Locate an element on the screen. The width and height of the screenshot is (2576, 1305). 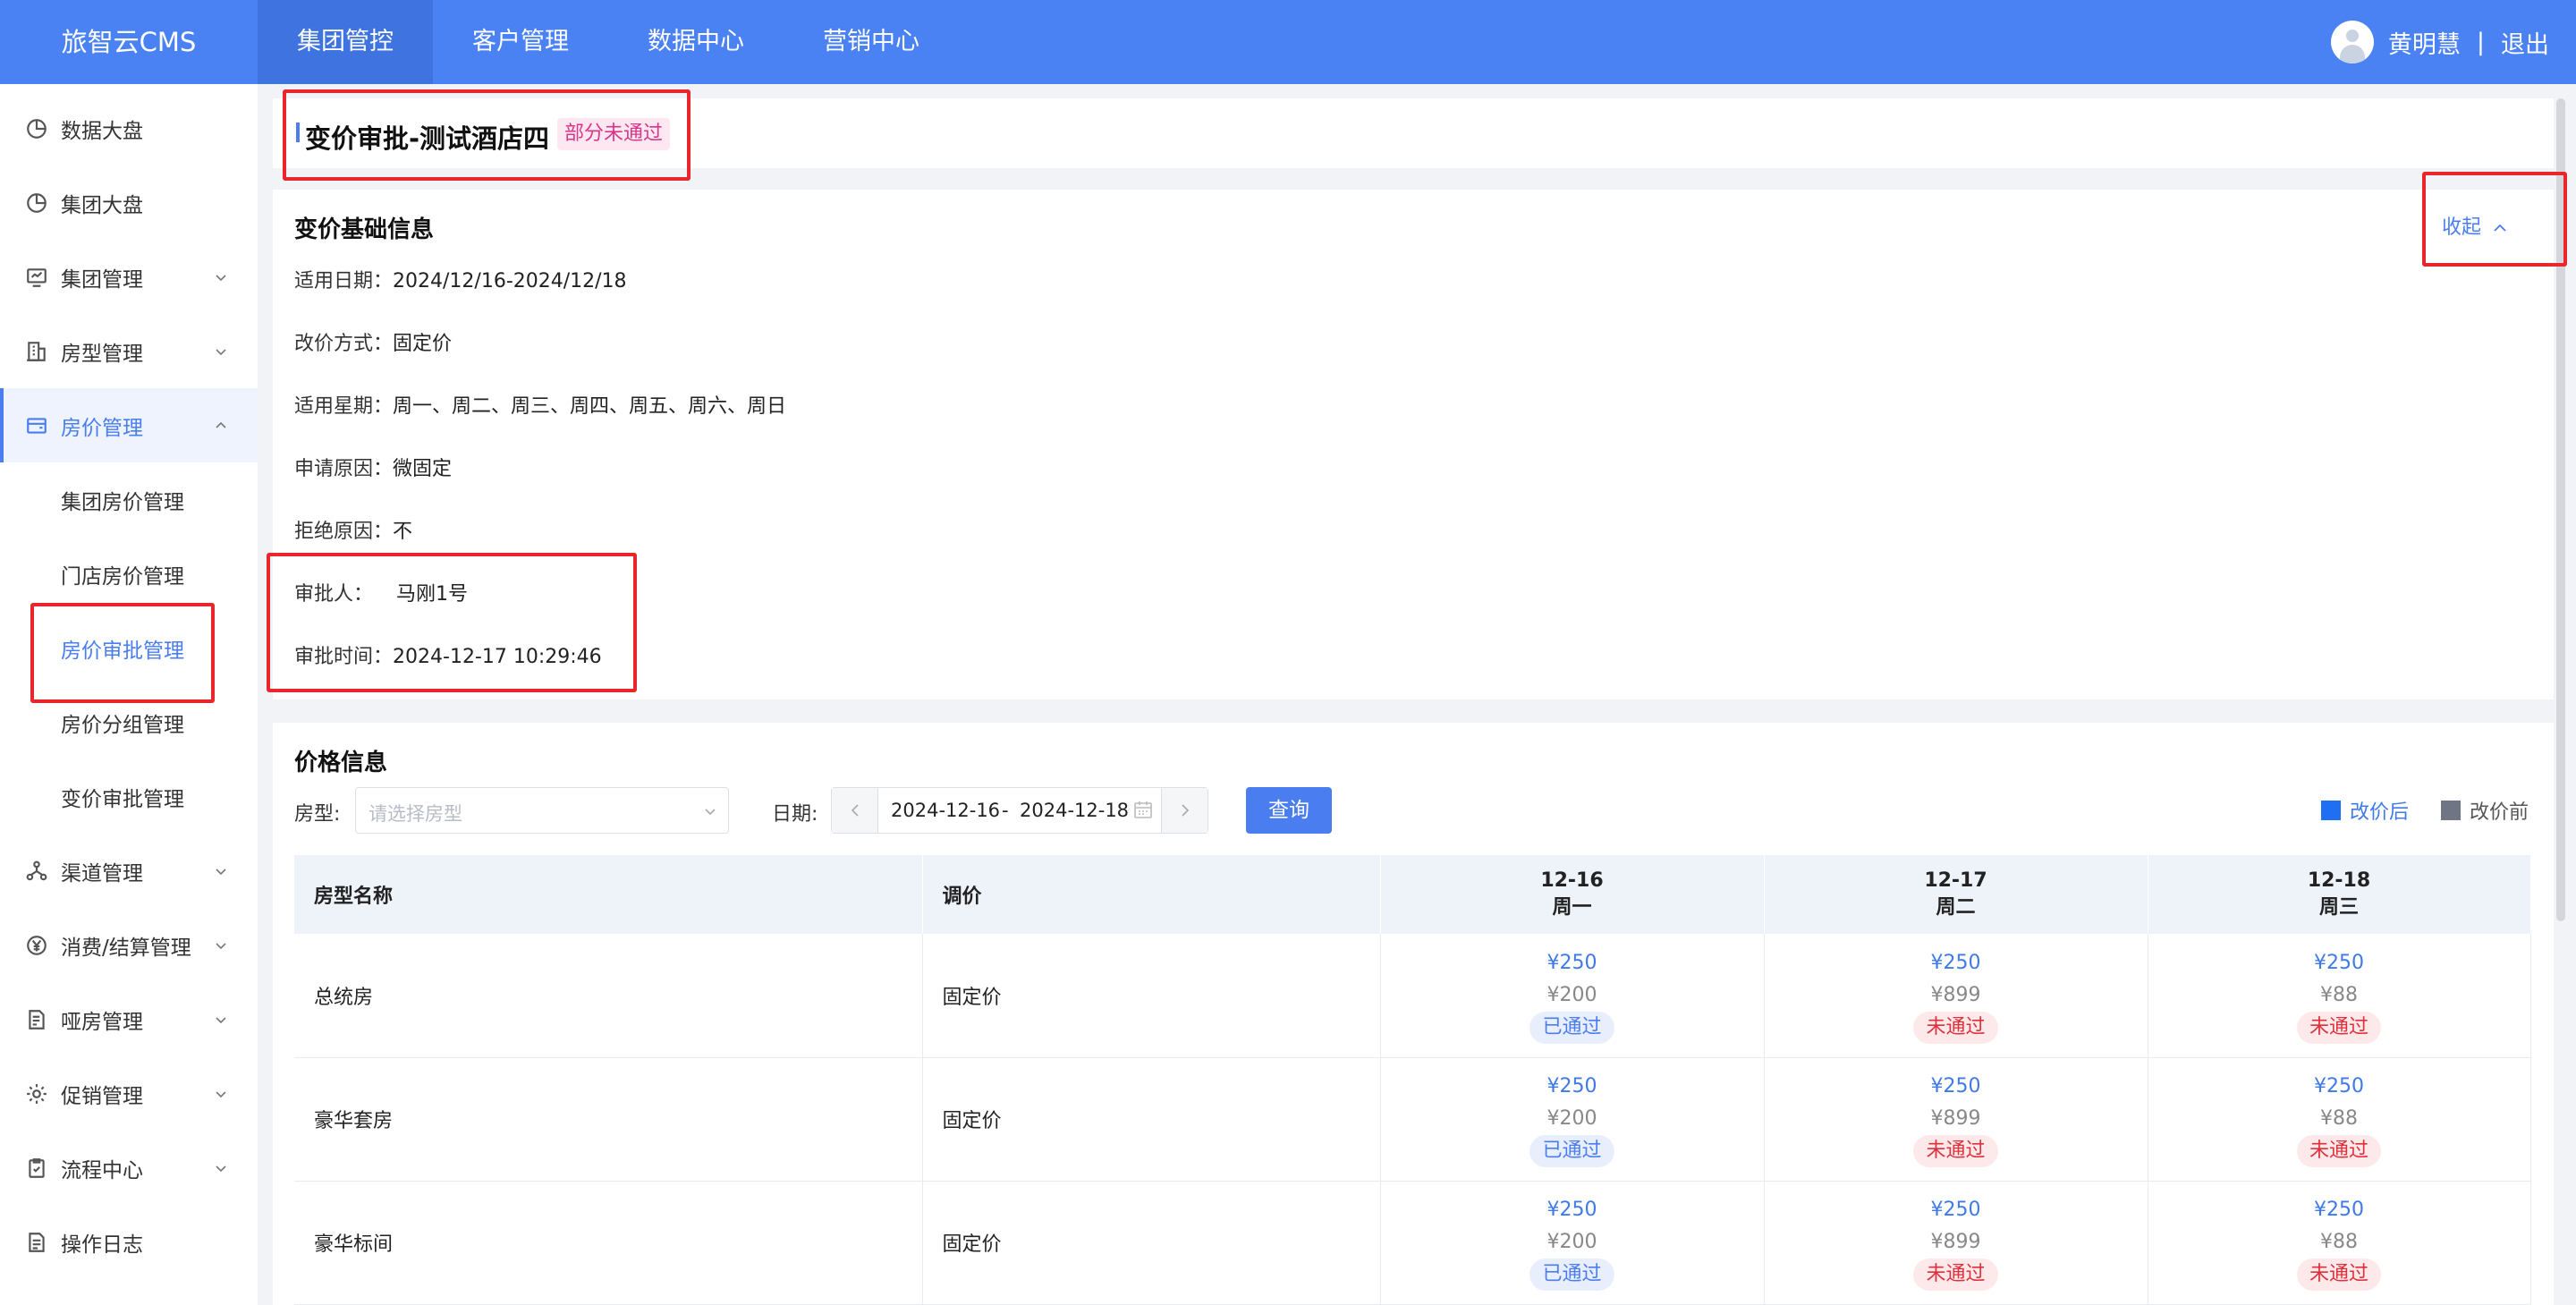
info-value: 周一、周二、周三、周四、周五、周六、周日 is located at coordinates (590, 406).